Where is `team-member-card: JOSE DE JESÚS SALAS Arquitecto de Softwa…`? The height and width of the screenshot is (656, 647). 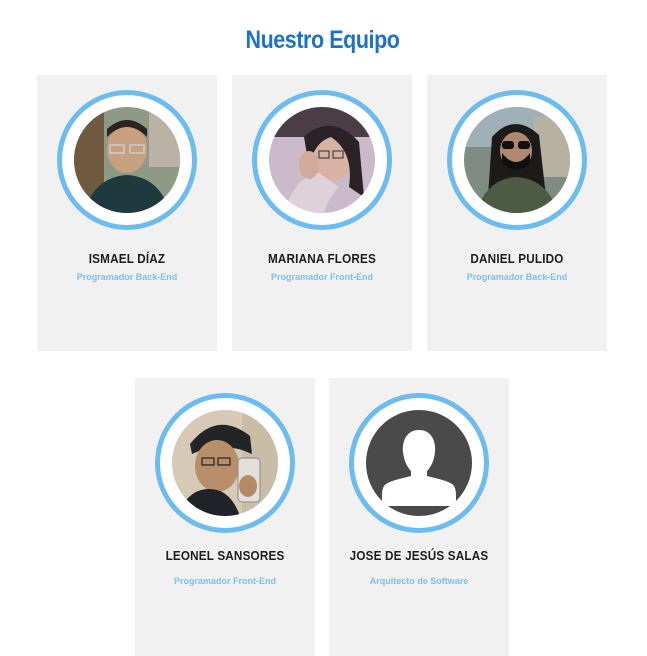
team-member-card: JOSE DE JESÚS SALAS Arquitecto de Softwa… is located at coordinates (419, 517).